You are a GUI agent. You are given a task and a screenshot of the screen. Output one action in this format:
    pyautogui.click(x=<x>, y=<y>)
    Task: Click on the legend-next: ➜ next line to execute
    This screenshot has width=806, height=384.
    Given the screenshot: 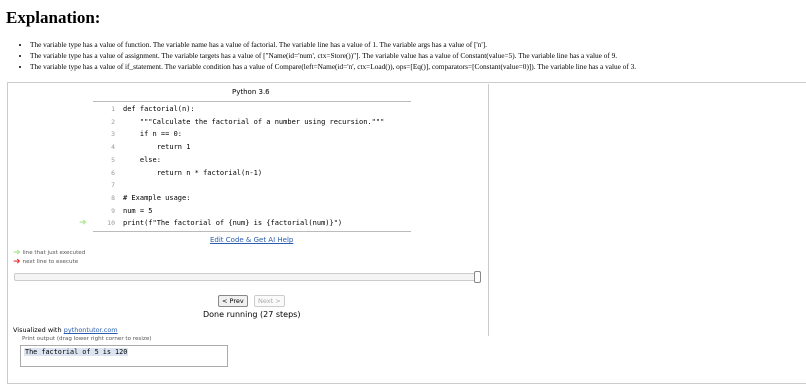 What is the action you would take?
    pyautogui.click(x=45, y=262)
    